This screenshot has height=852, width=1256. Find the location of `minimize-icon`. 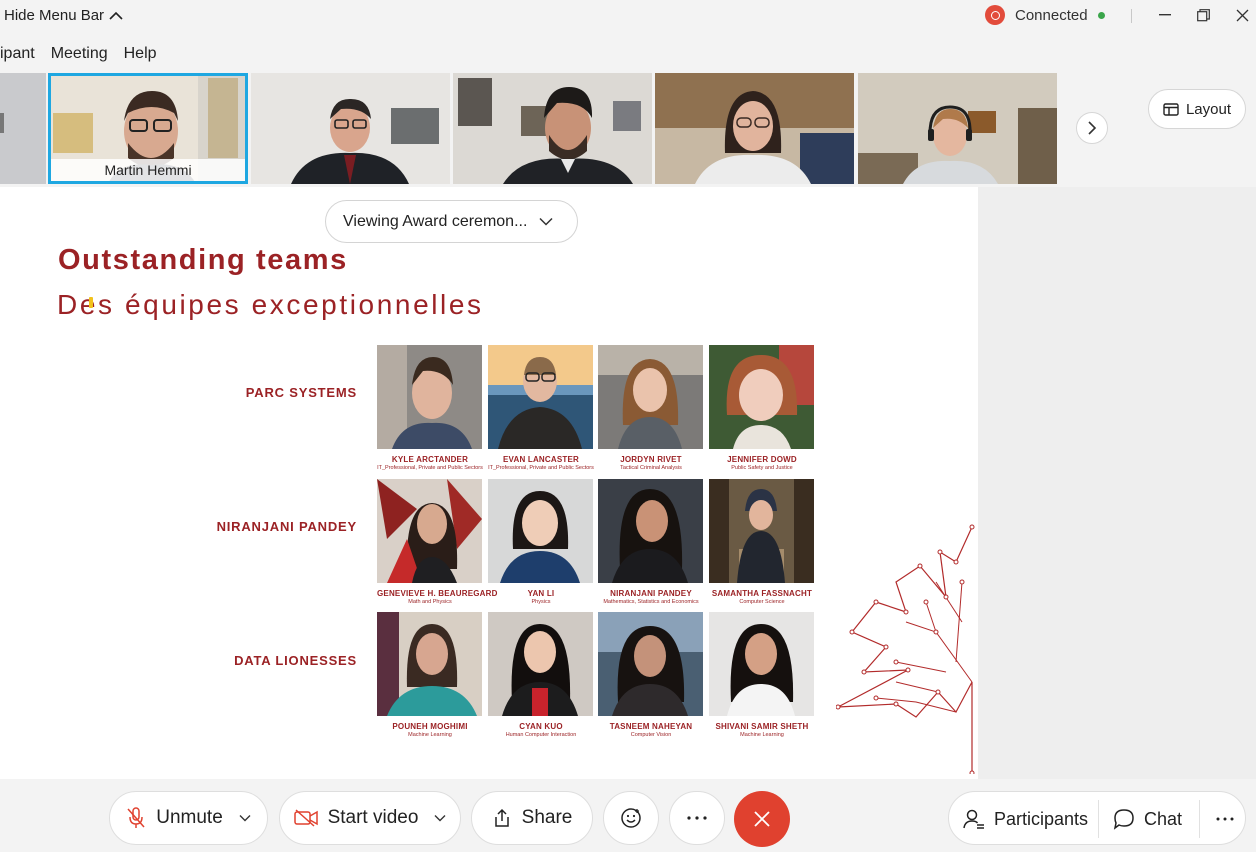

minimize-icon is located at coordinates (1165, 15).